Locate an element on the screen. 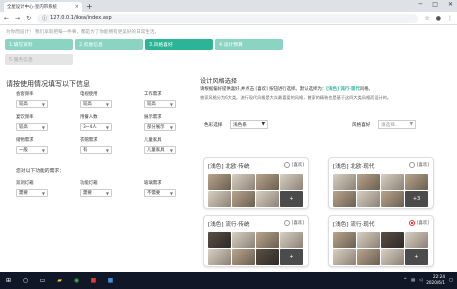  menu-icon: ⋮ is located at coordinates (450, 18).